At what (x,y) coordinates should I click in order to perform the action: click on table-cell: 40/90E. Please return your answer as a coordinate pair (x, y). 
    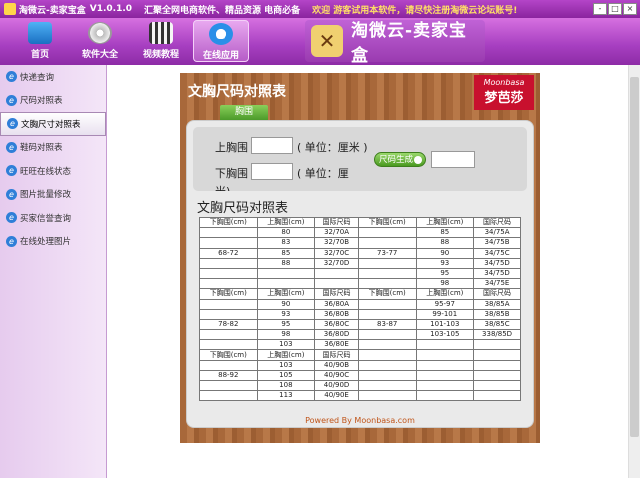
    Looking at the image, I should click on (336, 396).